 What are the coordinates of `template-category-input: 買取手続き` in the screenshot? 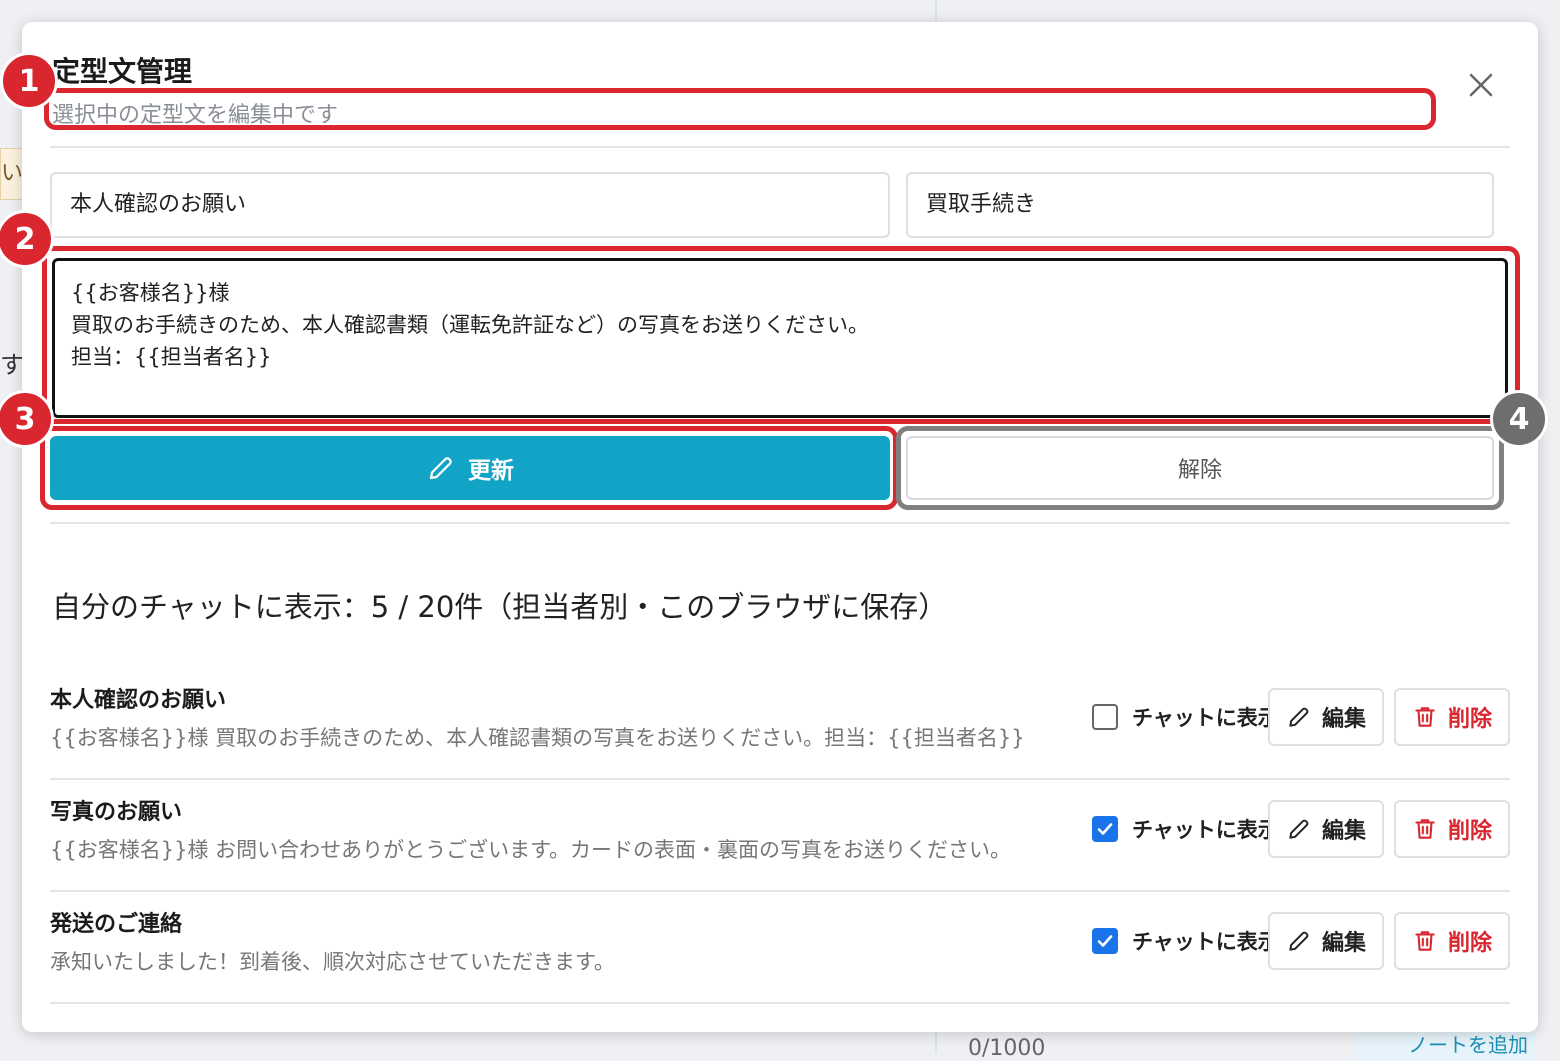 It's located at (1200, 205).